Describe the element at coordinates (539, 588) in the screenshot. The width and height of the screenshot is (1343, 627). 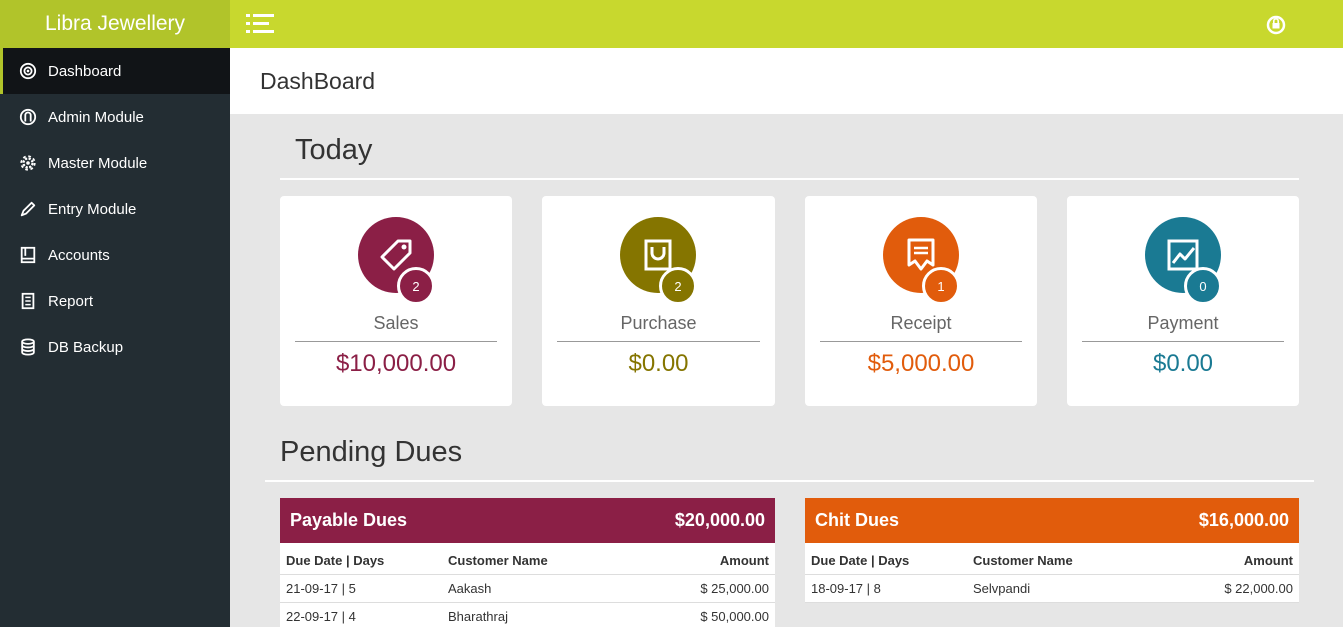
I see `customer-cell: Aakash` at that location.